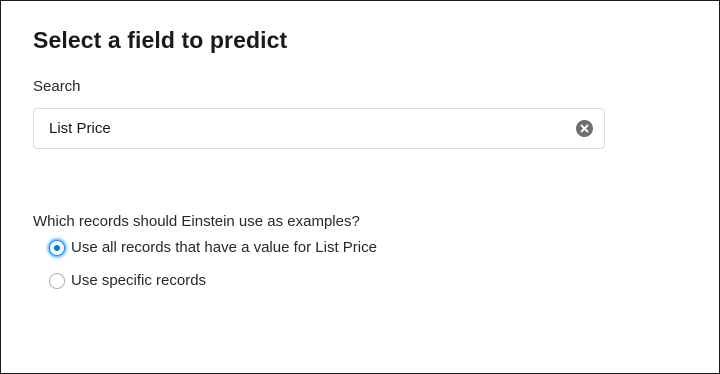  What do you see at coordinates (57, 86) in the screenshot?
I see `search-label: Search` at bounding box center [57, 86].